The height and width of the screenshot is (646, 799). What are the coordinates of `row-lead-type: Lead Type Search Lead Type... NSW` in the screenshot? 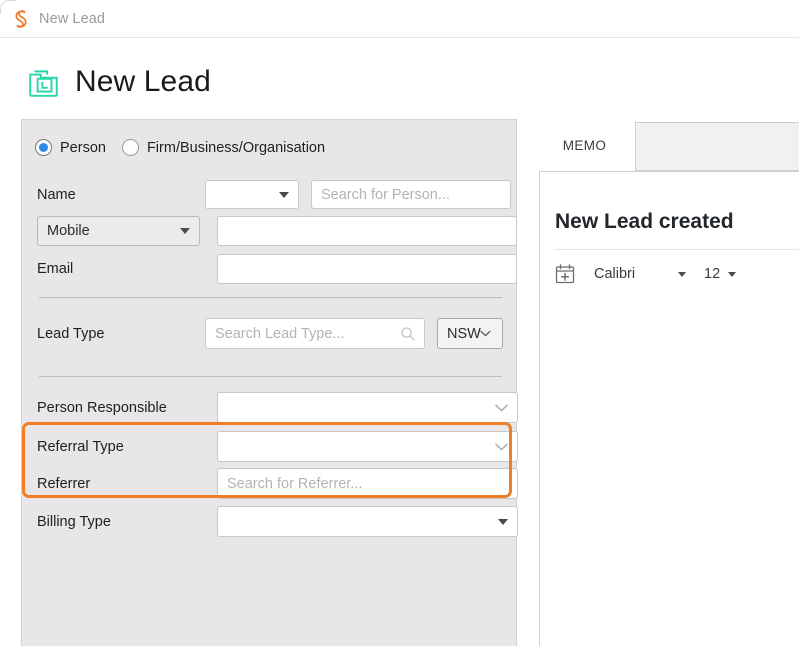 It's located at (270, 333).